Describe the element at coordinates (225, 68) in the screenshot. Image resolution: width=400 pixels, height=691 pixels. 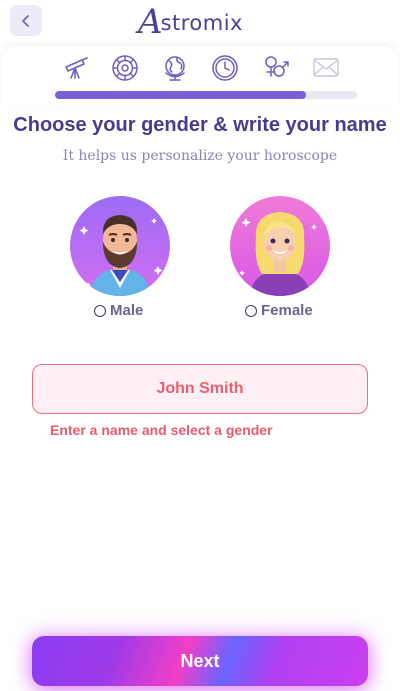
I see `clock-icon` at that location.